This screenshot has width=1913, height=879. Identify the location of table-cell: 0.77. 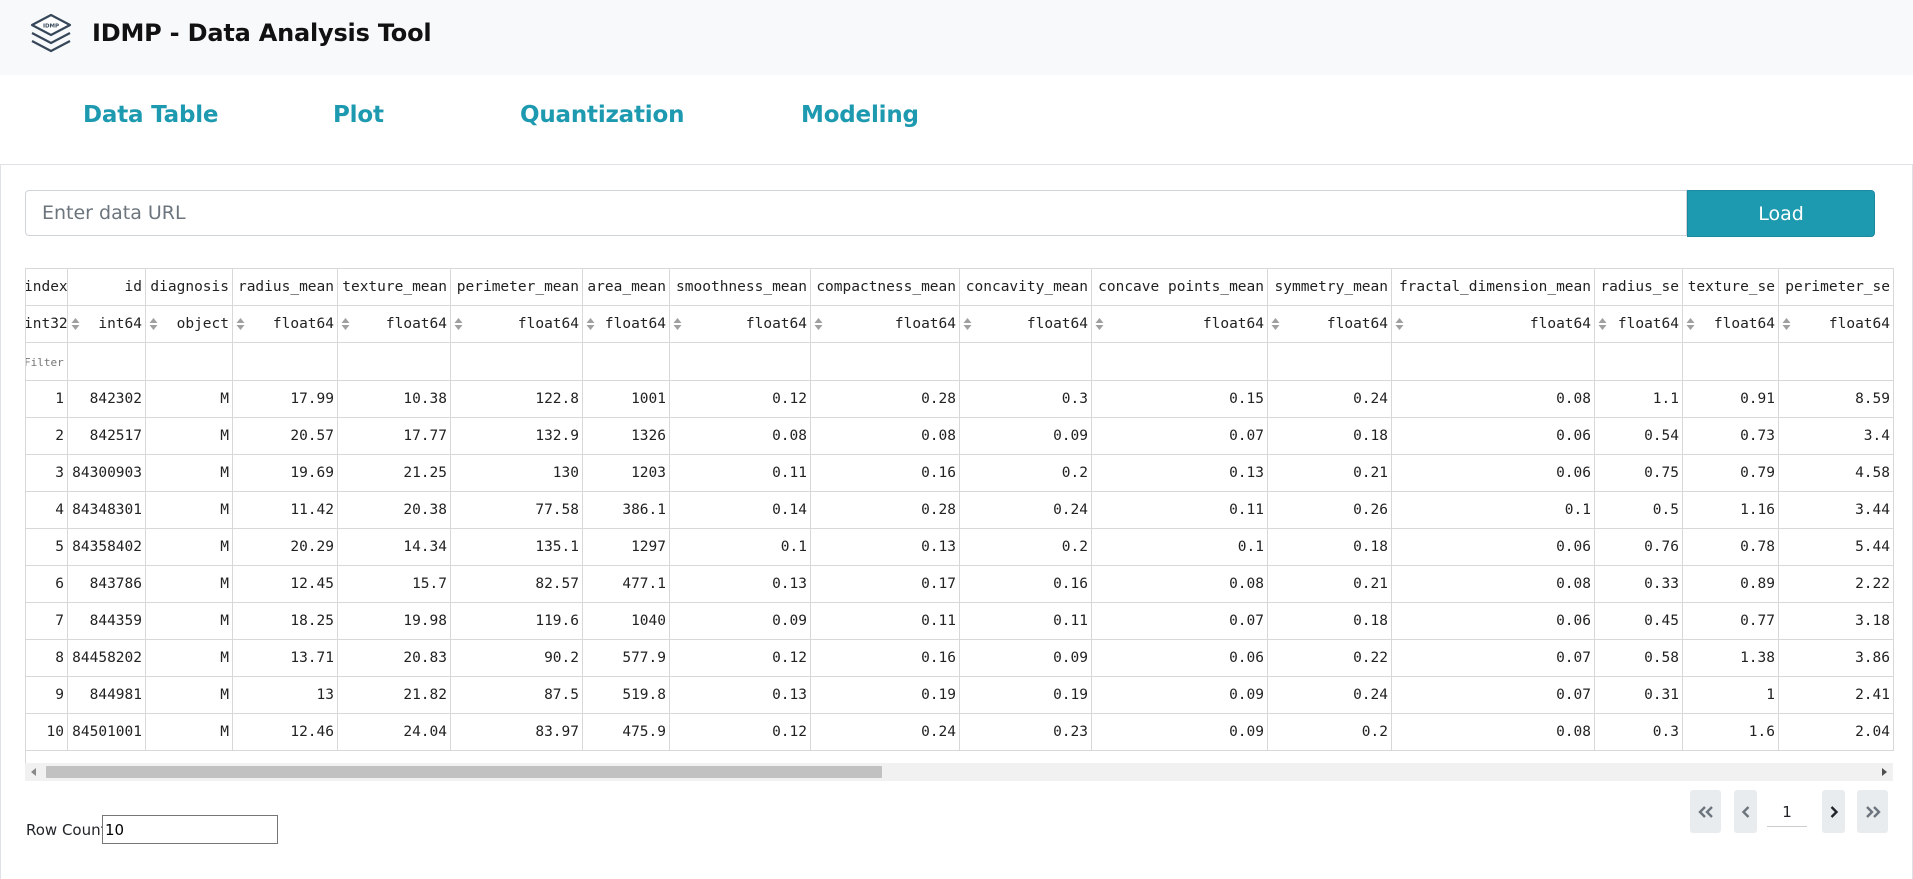
(1730, 621).